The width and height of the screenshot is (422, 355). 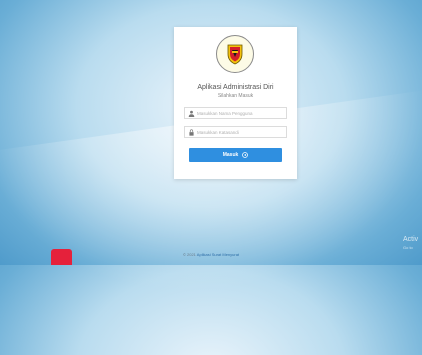 I want to click on password-input, so click(x=241, y=132).